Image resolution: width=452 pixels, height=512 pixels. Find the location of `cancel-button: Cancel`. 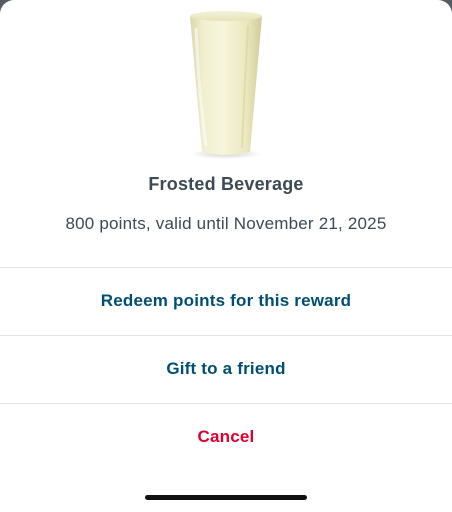

cancel-button: Cancel is located at coordinates (226, 437).